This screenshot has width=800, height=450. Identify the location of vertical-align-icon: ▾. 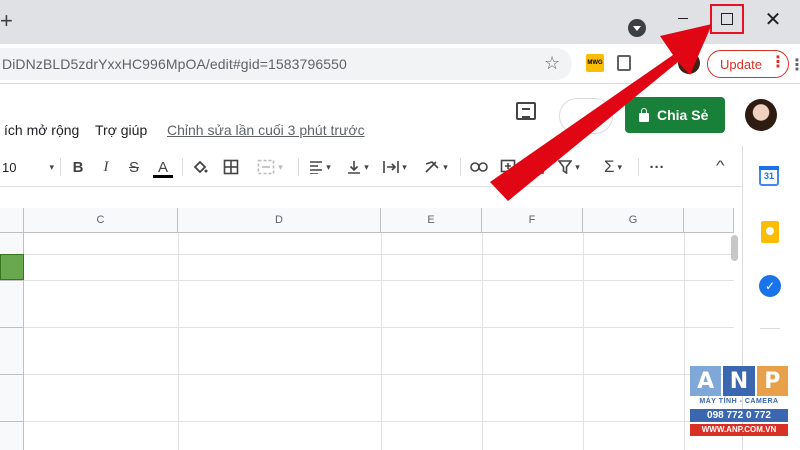
(358, 167).